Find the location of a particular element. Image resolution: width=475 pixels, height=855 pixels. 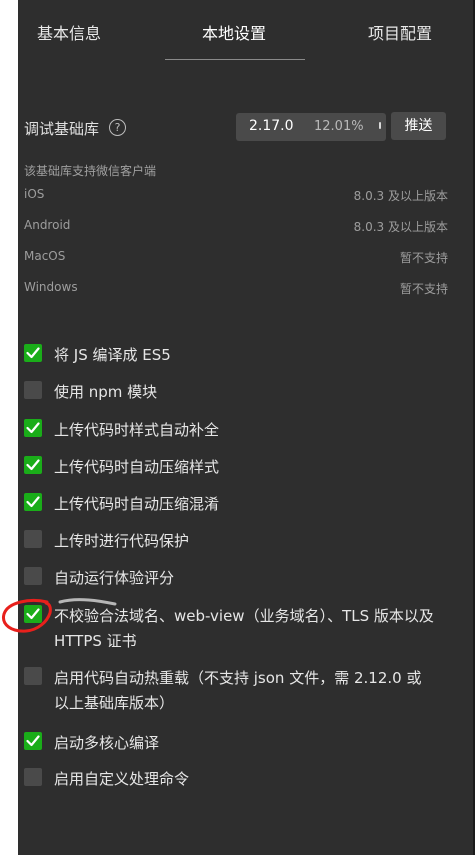

option-label: 启用代码自动热重载（不支持 json 文件，需 2.12.0 或以上基础库版本） is located at coordinates (238, 690).